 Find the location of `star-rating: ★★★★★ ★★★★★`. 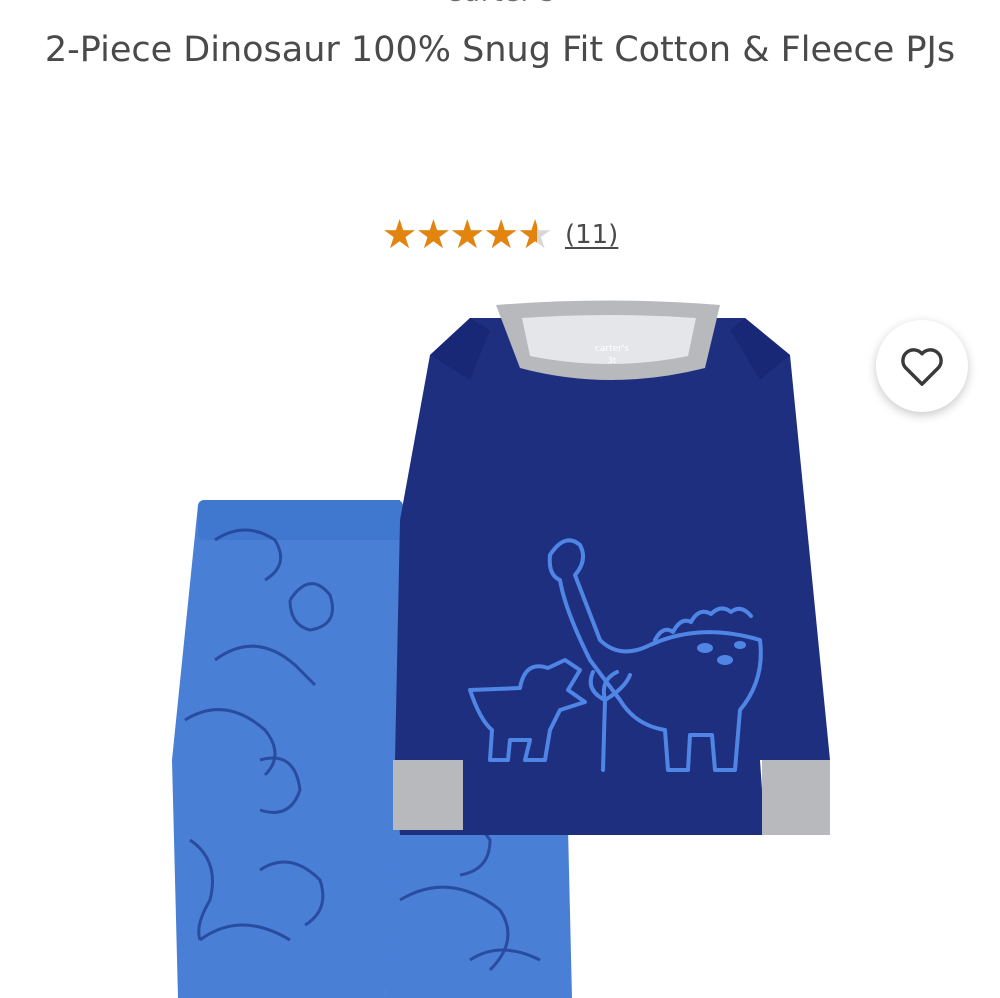

star-rating: ★★★★★ ★★★★★ is located at coordinates (467, 235).